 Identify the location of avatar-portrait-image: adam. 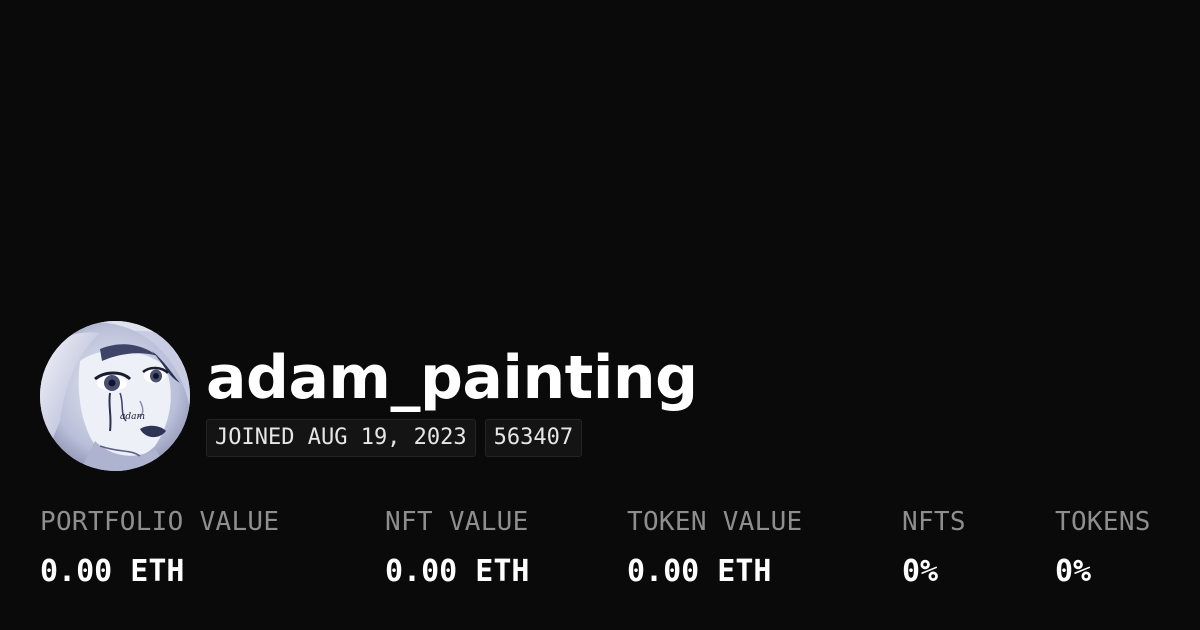
(115, 396).